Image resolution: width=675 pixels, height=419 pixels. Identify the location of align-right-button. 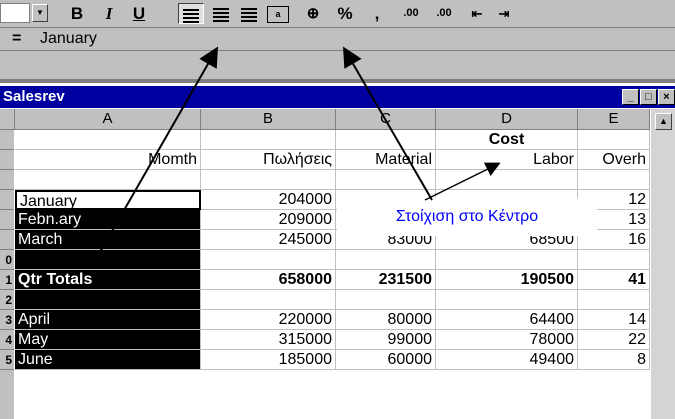
(249, 13).